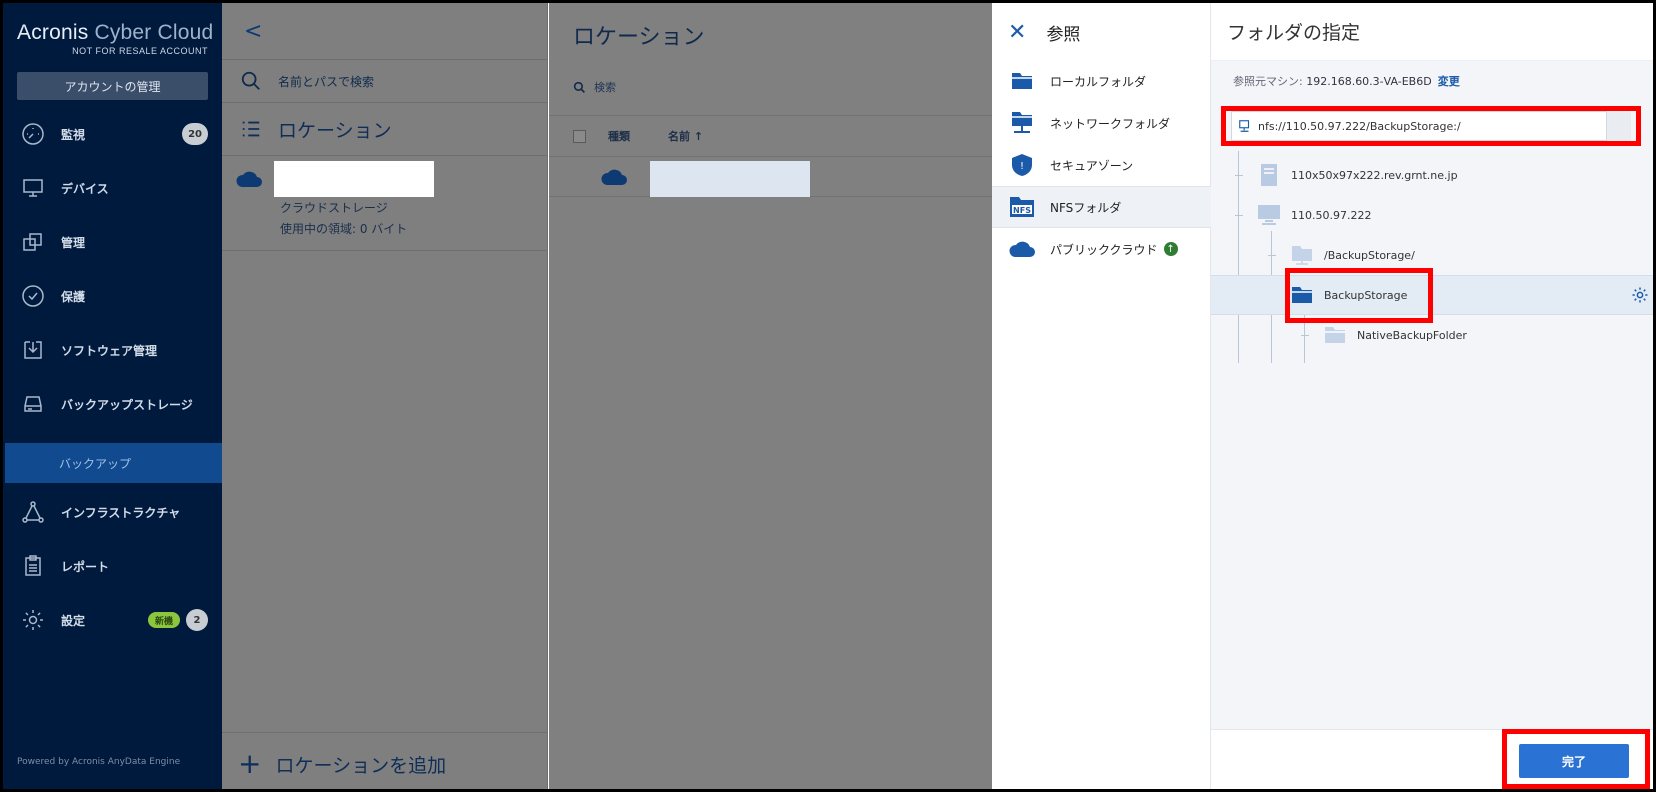 The width and height of the screenshot is (1656, 792). Describe the element at coordinates (1022, 207) in the screenshot. I see `nfs-icon: NFS` at that location.